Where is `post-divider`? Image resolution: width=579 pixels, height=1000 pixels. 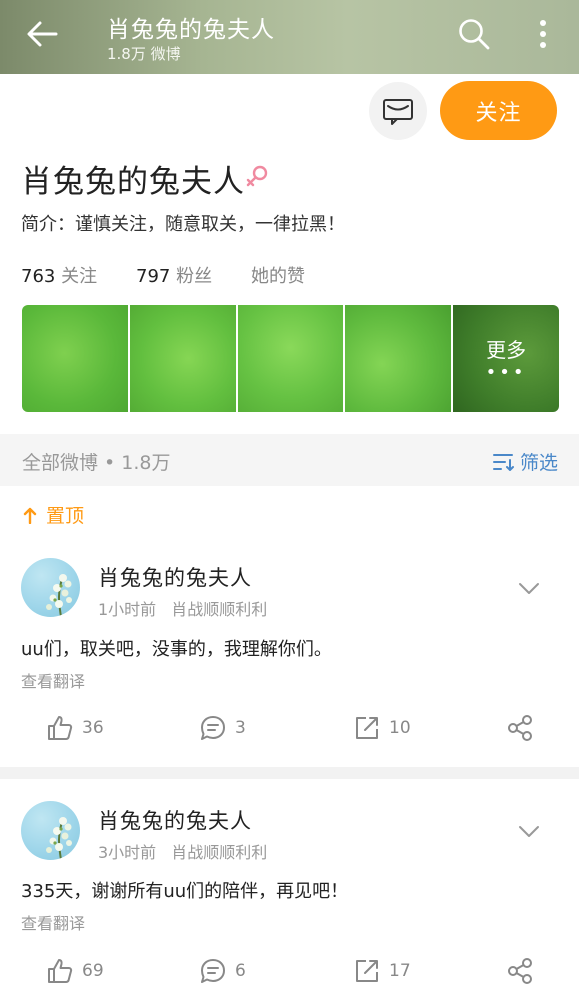
post-divider is located at coordinates (289, 773).